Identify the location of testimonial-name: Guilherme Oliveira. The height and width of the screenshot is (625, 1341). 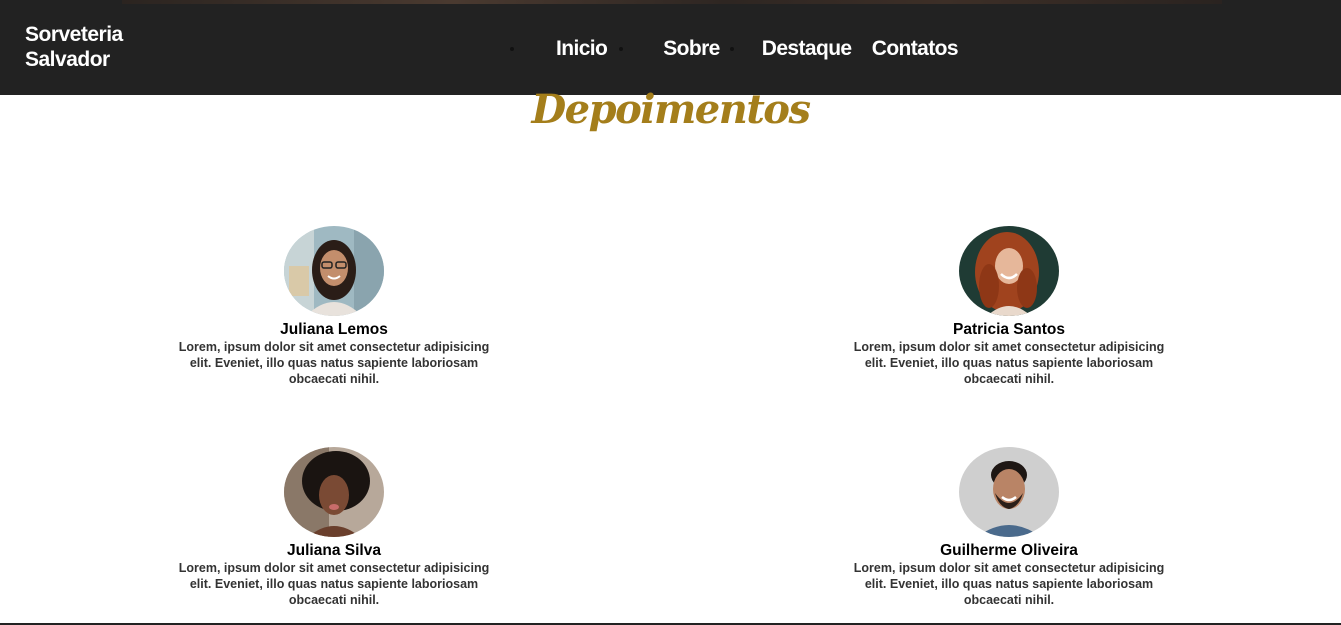
(1009, 550).